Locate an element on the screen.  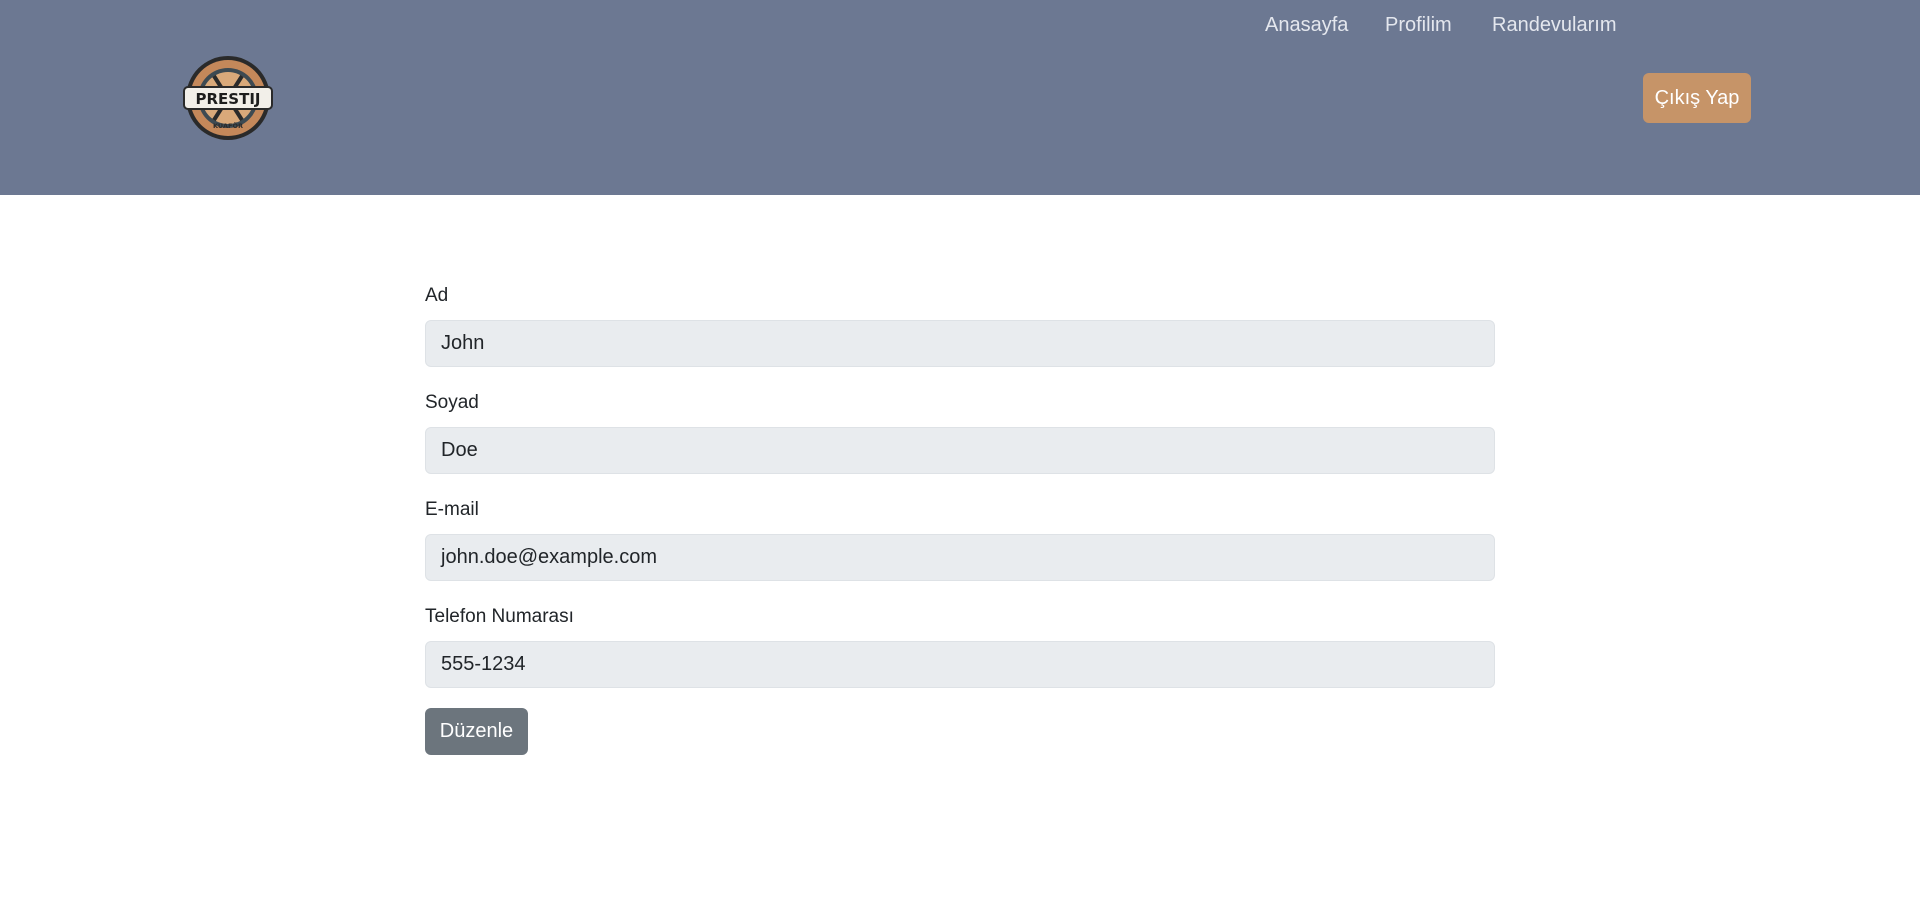
logo-emblem-icon: PRESTIJ KUAFÖR is located at coordinates (228, 98).